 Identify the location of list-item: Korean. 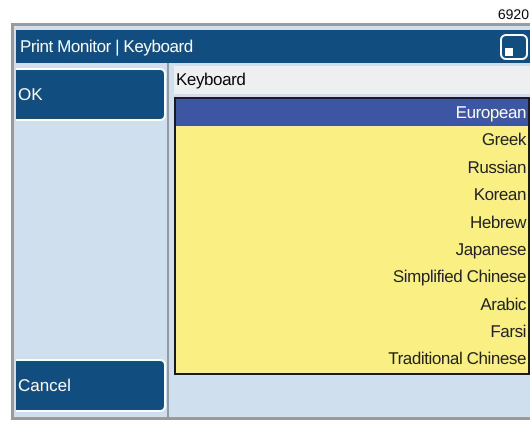
(352, 195).